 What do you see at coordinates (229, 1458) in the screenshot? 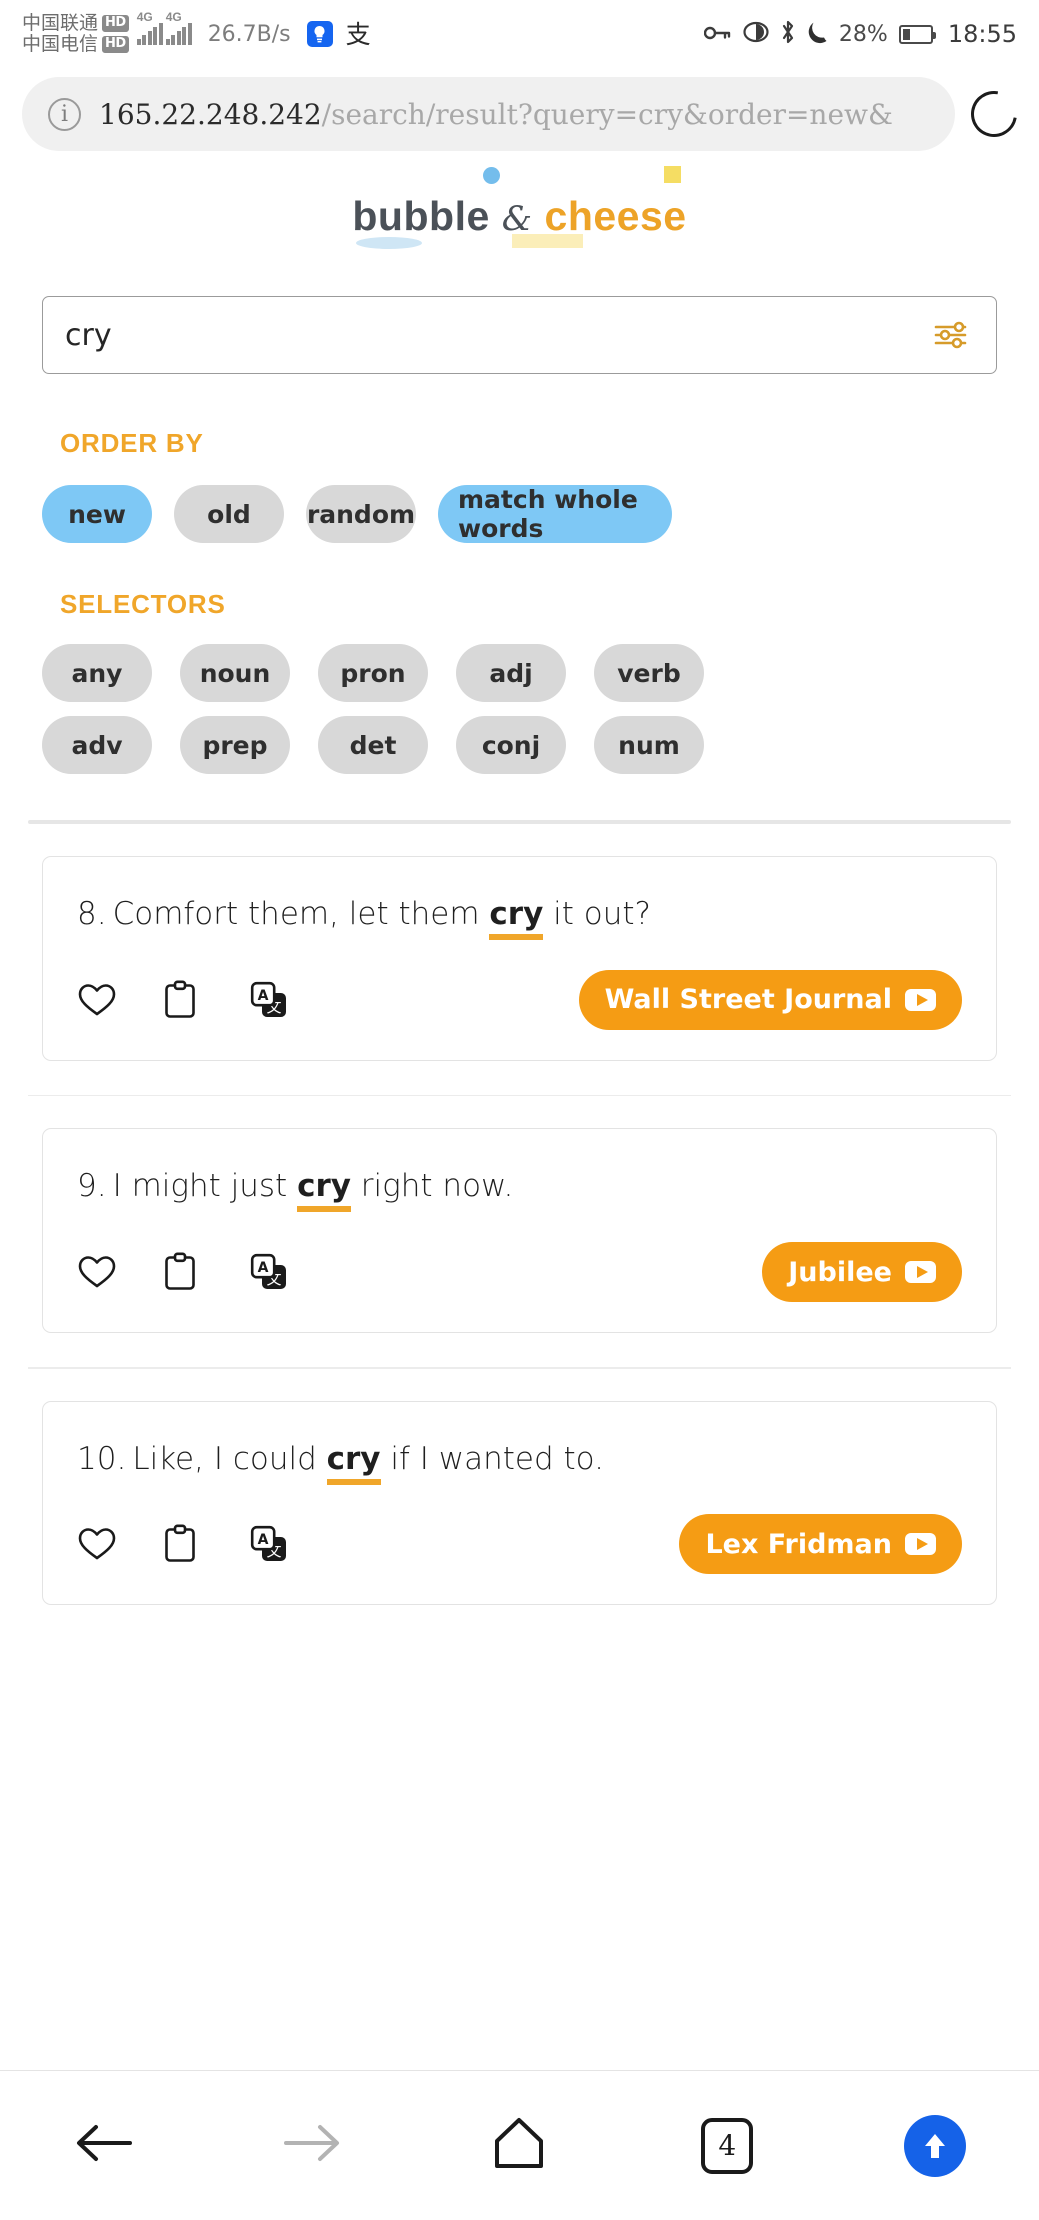
I see `result-text-before: Like, I could` at bounding box center [229, 1458].